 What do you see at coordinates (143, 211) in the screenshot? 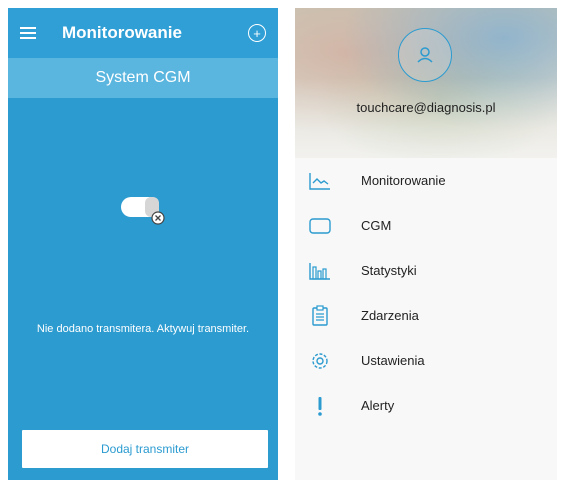
I see `transmitter-disconnected-icon` at bounding box center [143, 211].